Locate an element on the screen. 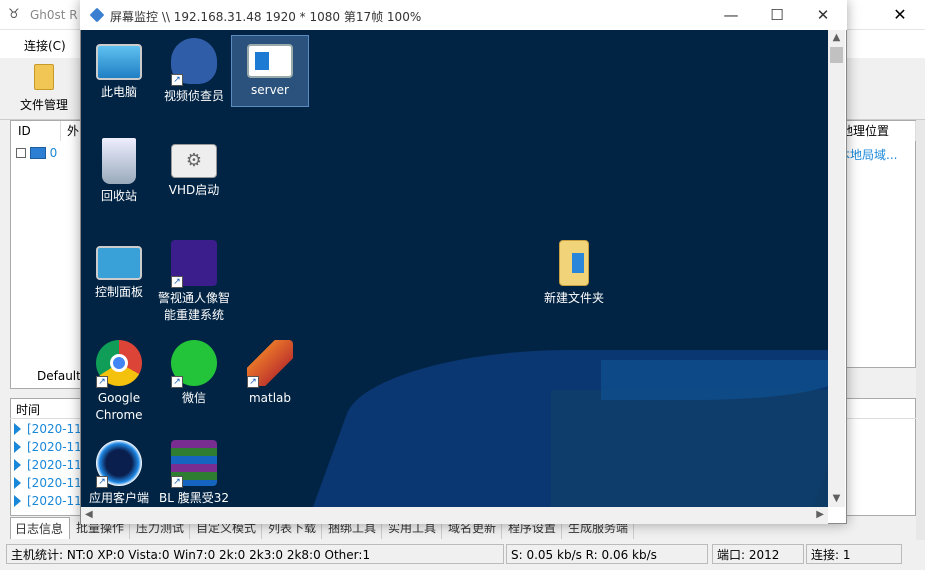 Image resolution: width=925 pixels, height=570 pixels. desktop-icon-client-app: ↗ 应用客户端 is located at coordinates (119, 473).